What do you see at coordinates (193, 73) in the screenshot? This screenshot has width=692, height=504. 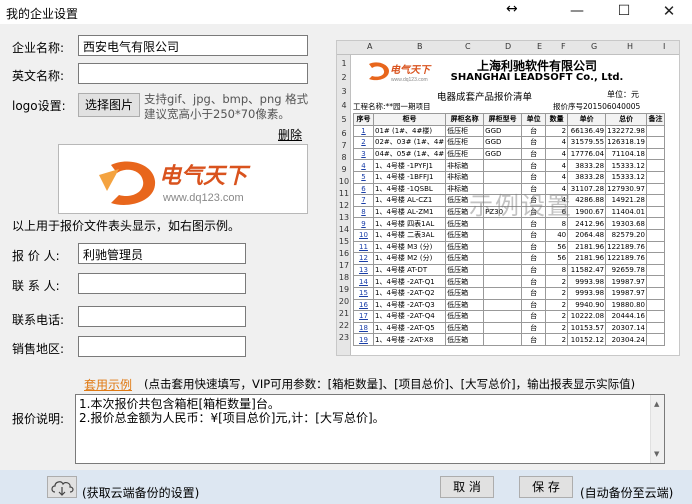 I see `english-name-field` at bounding box center [193, 73].